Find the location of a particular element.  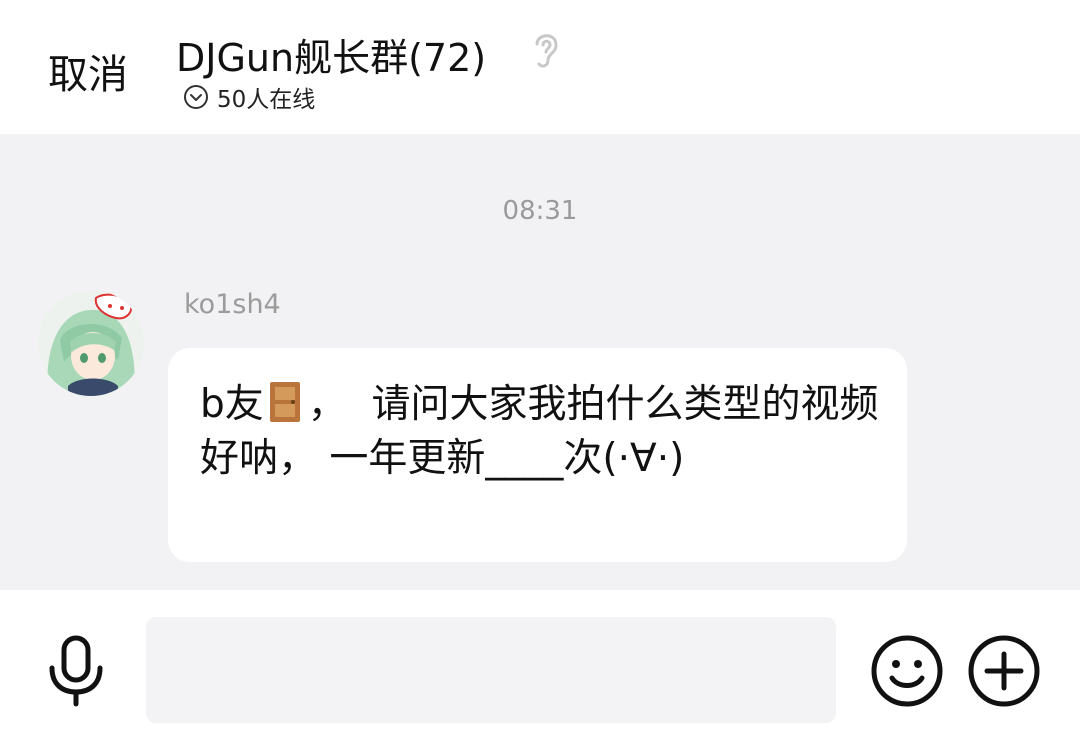

microphone-icon is located at coordinates (76, 671).